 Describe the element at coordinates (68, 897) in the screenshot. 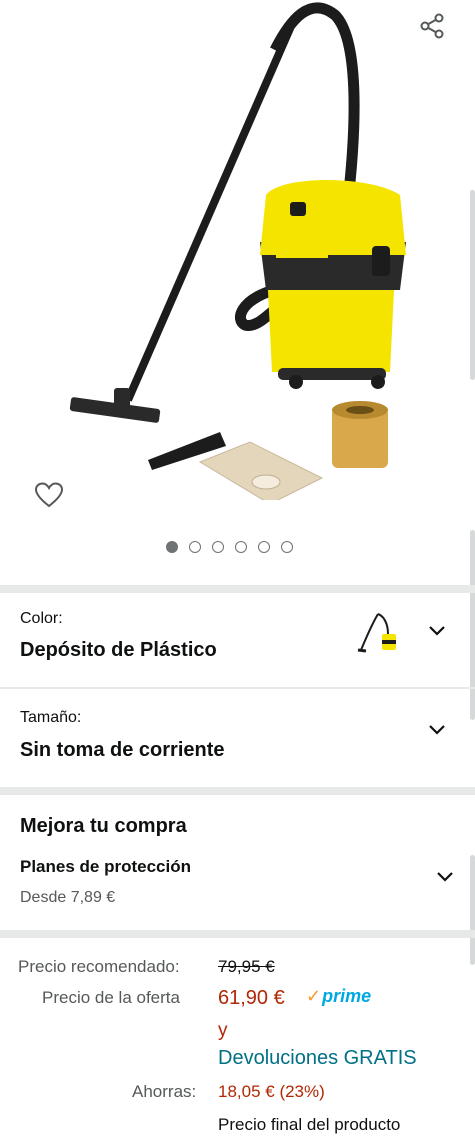

I see `protection-plan-price: Desde 7,89 €` at that location.